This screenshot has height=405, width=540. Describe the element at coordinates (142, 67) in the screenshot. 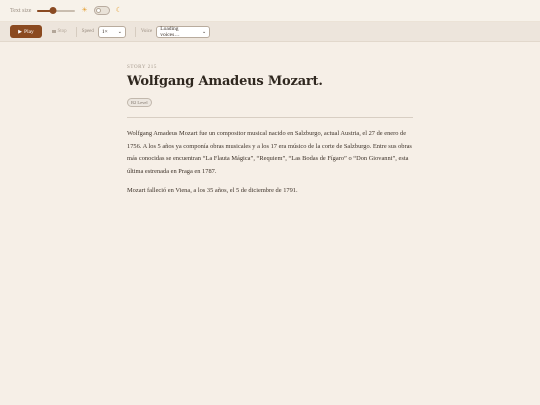

I see `story-number: STORY 215` at that location.